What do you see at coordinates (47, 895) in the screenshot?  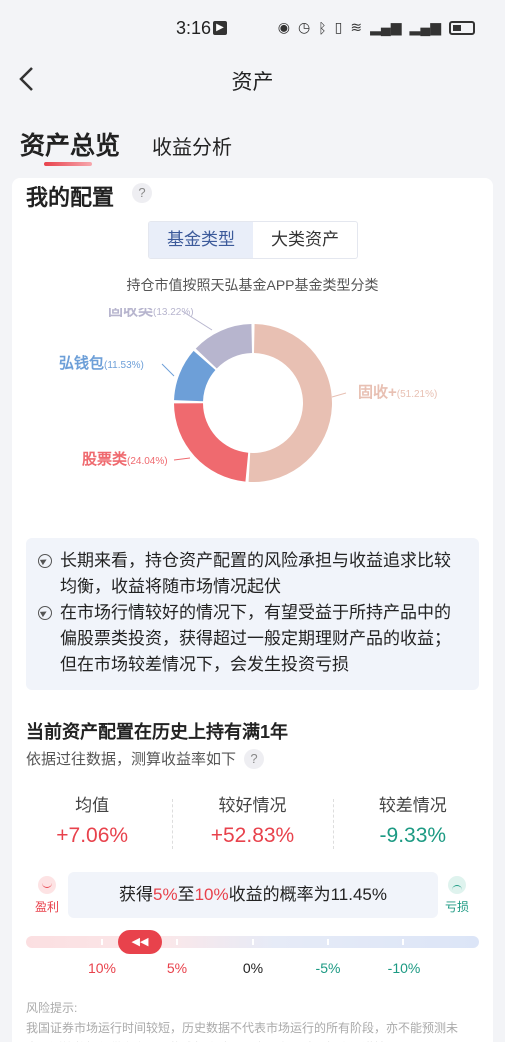 I see `profit-indicator: 盈利` at bounding box center [47, 895].